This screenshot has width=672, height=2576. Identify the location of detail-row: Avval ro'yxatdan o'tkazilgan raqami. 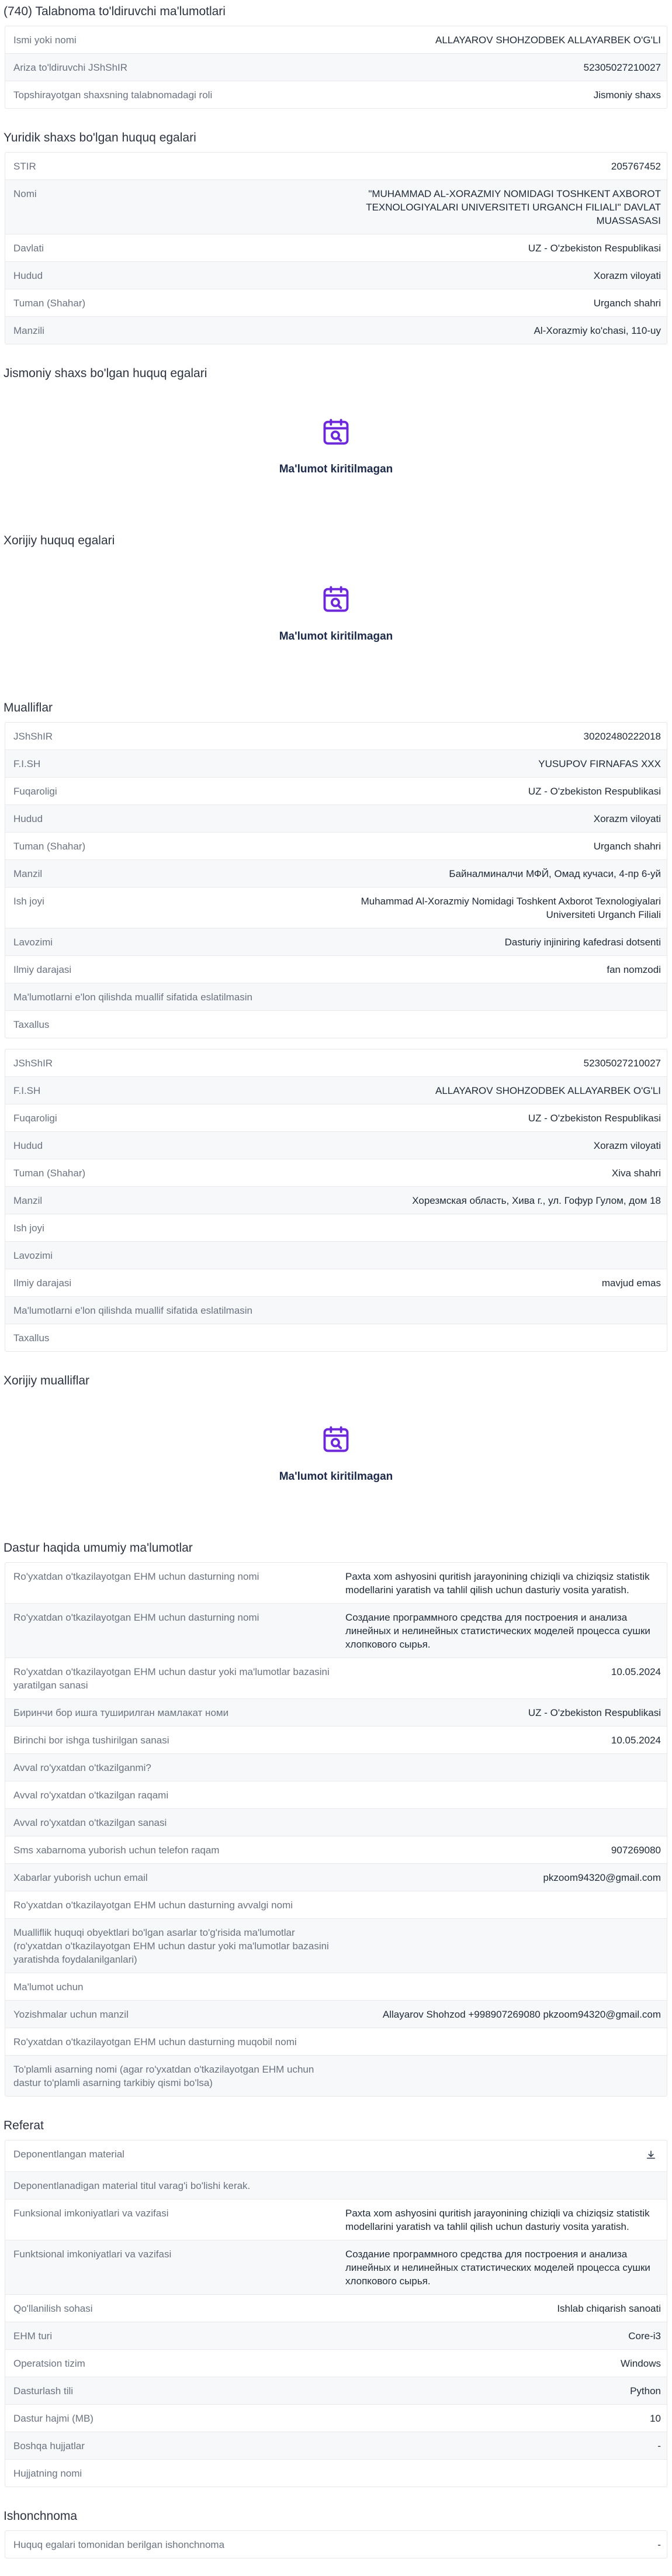
(336, 1795).